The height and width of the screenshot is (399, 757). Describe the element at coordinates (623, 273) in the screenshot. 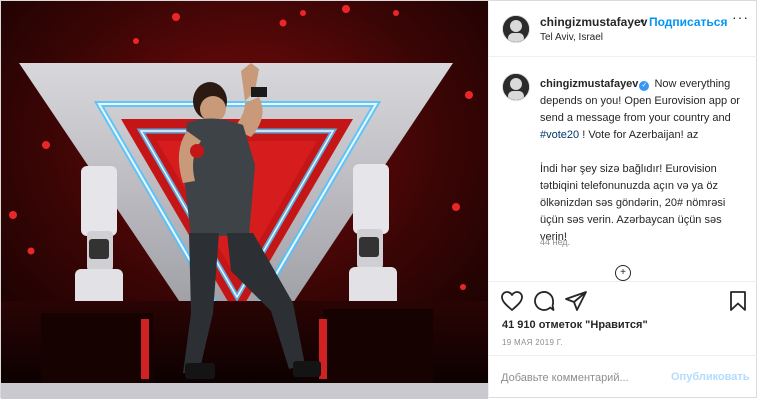

I see `load-more-comments-icon: +` at that location.